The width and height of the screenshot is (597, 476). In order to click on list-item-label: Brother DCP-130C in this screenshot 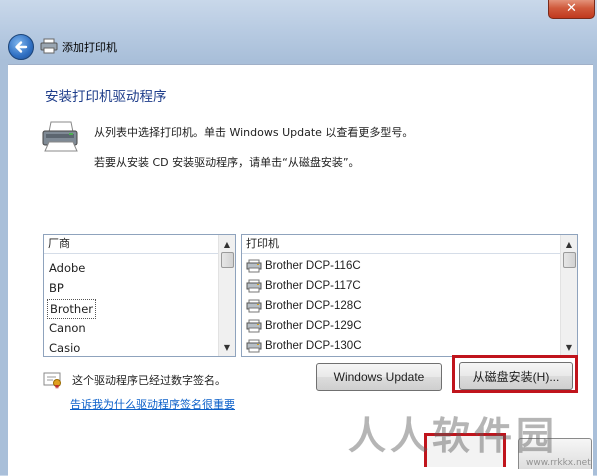, I will do `click(313, 346)`.